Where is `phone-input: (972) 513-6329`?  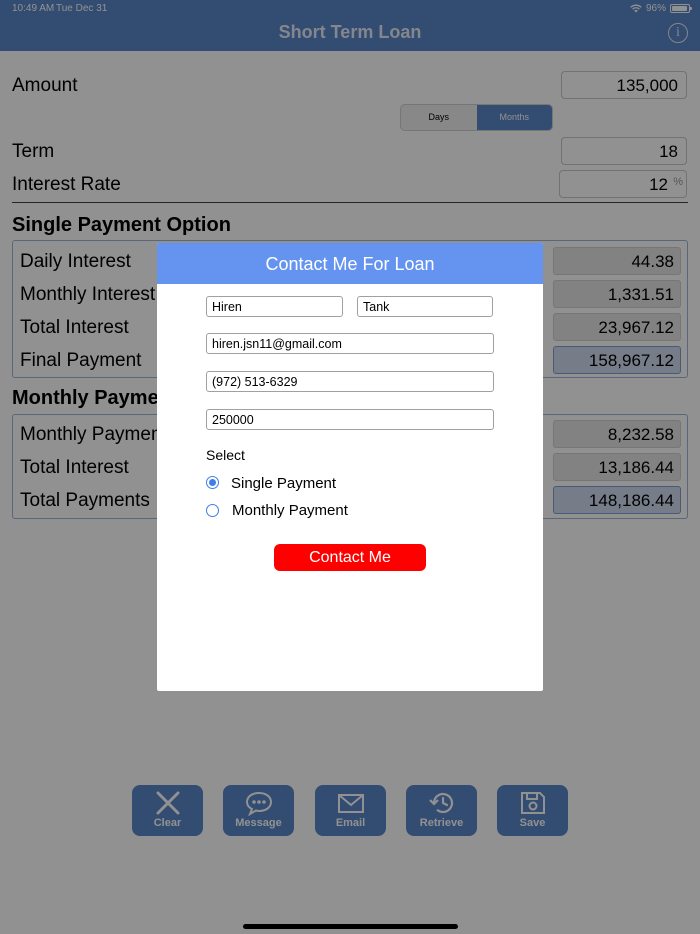
phone-input: (972) 513-6329 is located at coordinates (350, 381).